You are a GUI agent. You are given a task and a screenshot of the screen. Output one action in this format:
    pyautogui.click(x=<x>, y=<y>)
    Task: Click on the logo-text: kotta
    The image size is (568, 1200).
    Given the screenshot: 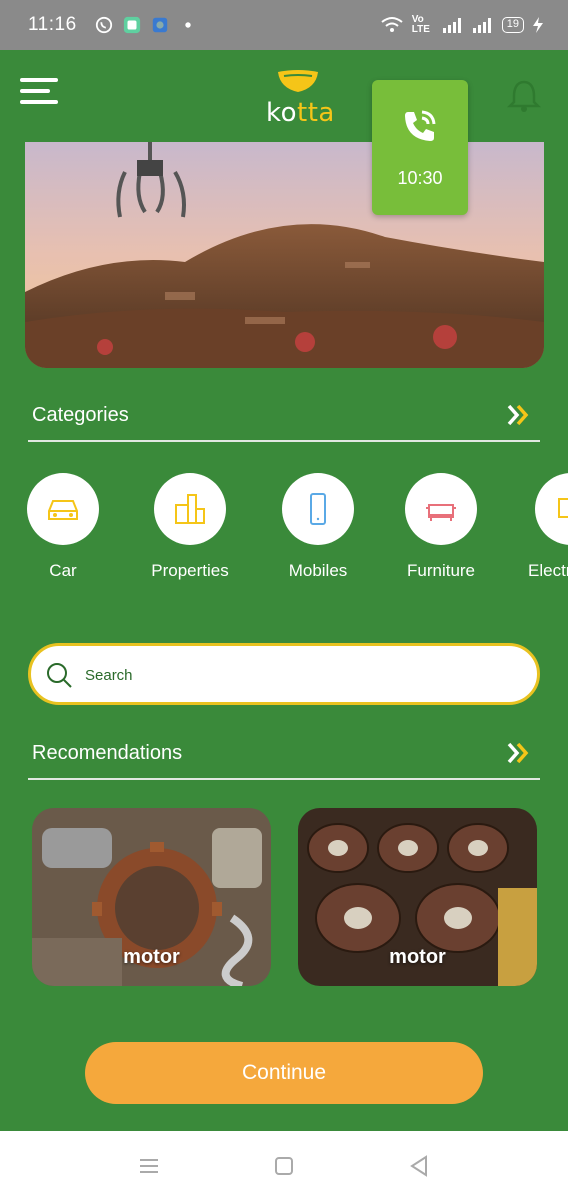 What is the action you would take?
    pyautogui.click(x=300, y=113)
    